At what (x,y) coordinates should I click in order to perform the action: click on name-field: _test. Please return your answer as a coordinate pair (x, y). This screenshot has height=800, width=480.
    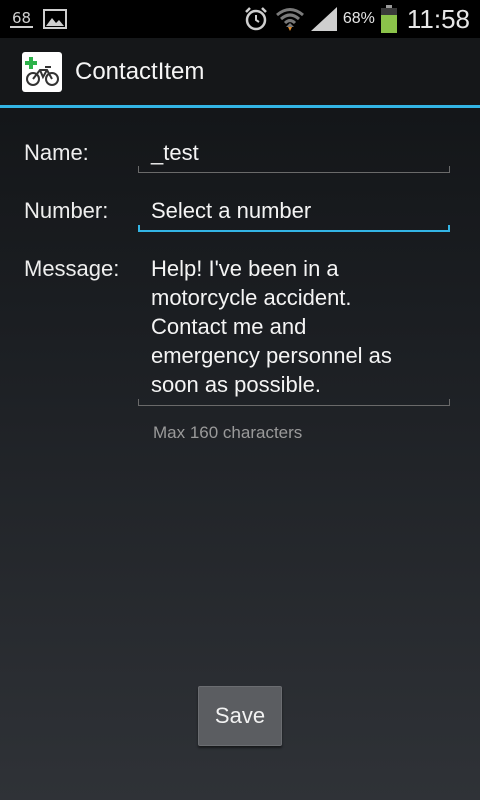
    Looking at the image, I should click on (294, 152).